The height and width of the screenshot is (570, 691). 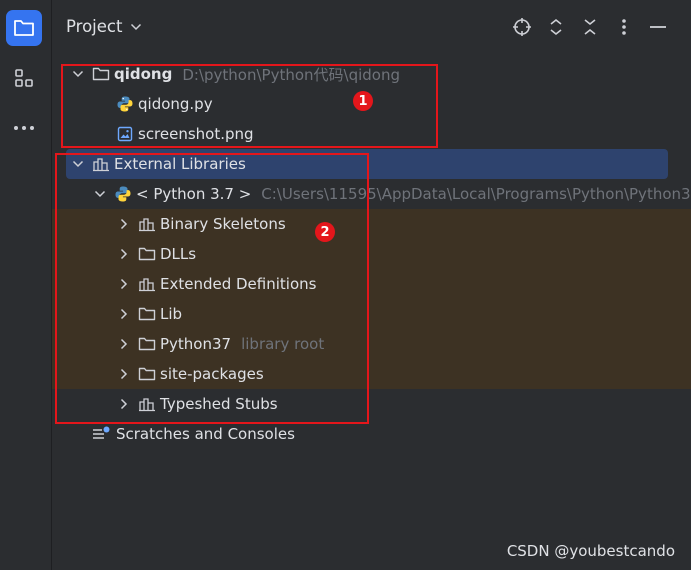 What do you see at coordinates (94, 26) in the screenshot?
I see `panel-title: Project` at bounding box center [94, 26].